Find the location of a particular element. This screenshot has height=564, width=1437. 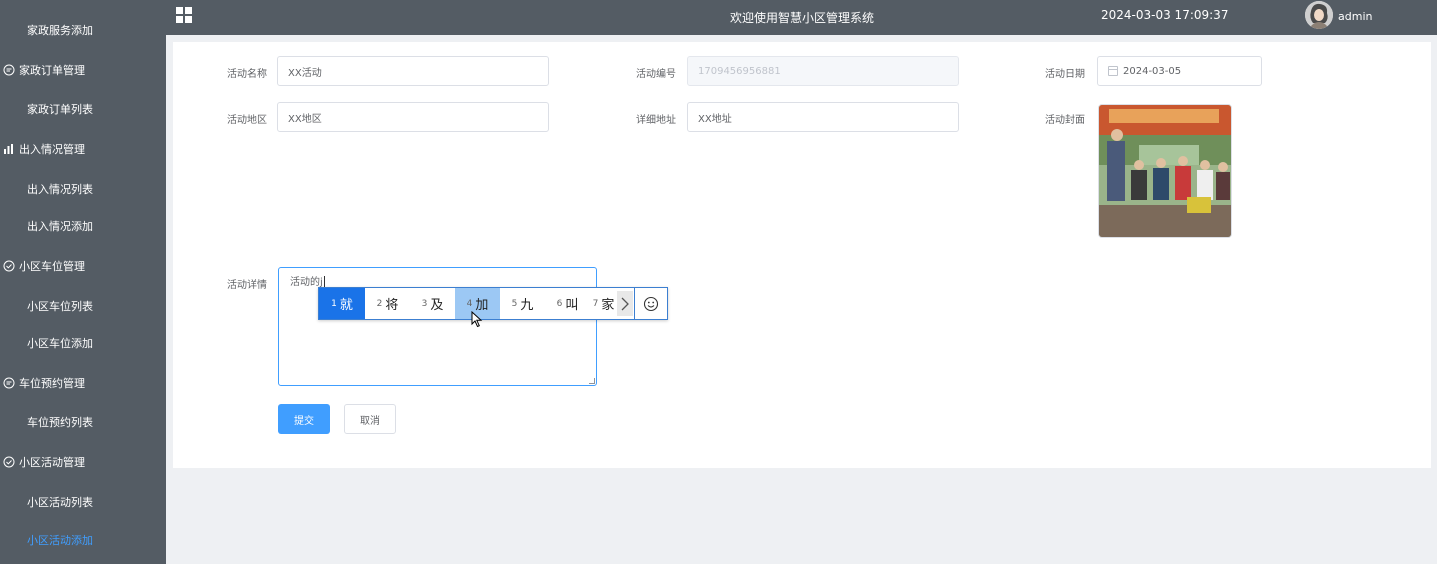

cancel-button: 取消 is located at coordinates (370, 419).